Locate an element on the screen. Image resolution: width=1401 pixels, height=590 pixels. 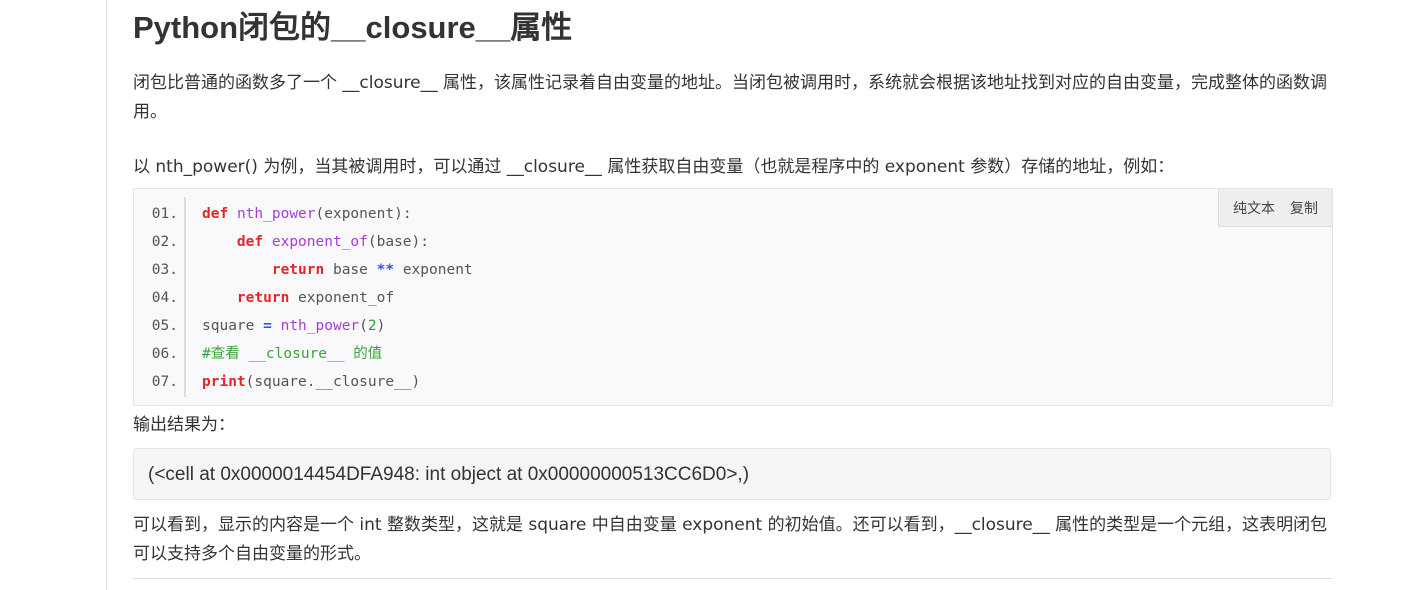
code-line: 07. print(square.__closure__) is located at coordinates (277, 382).